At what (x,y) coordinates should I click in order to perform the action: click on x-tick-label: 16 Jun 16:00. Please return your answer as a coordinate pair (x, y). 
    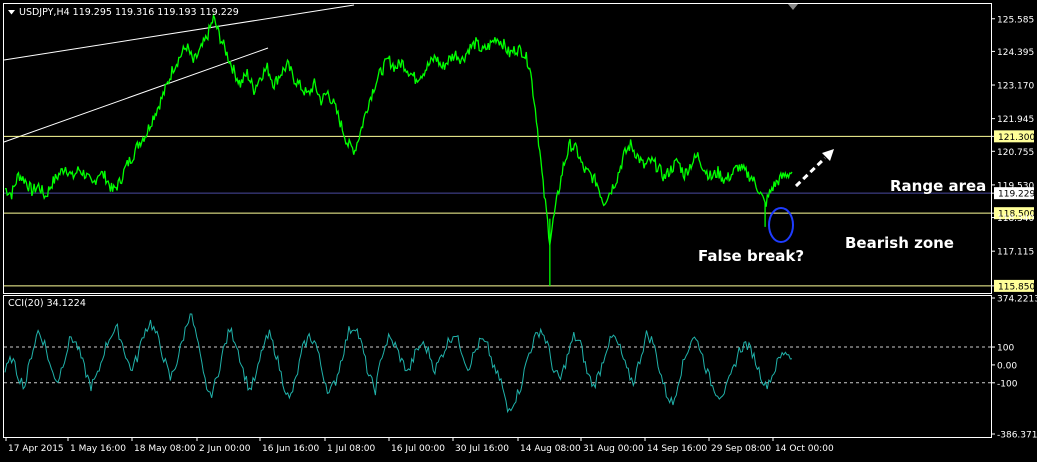
    Looking at the image, I should click on (290, 449).